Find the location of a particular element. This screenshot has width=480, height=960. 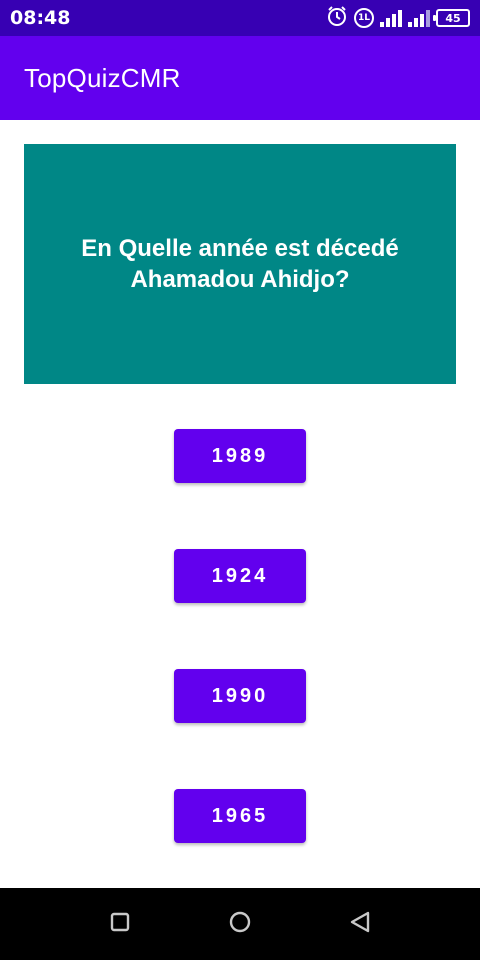

battery-level: 45 is located at coordinates (453, 18).